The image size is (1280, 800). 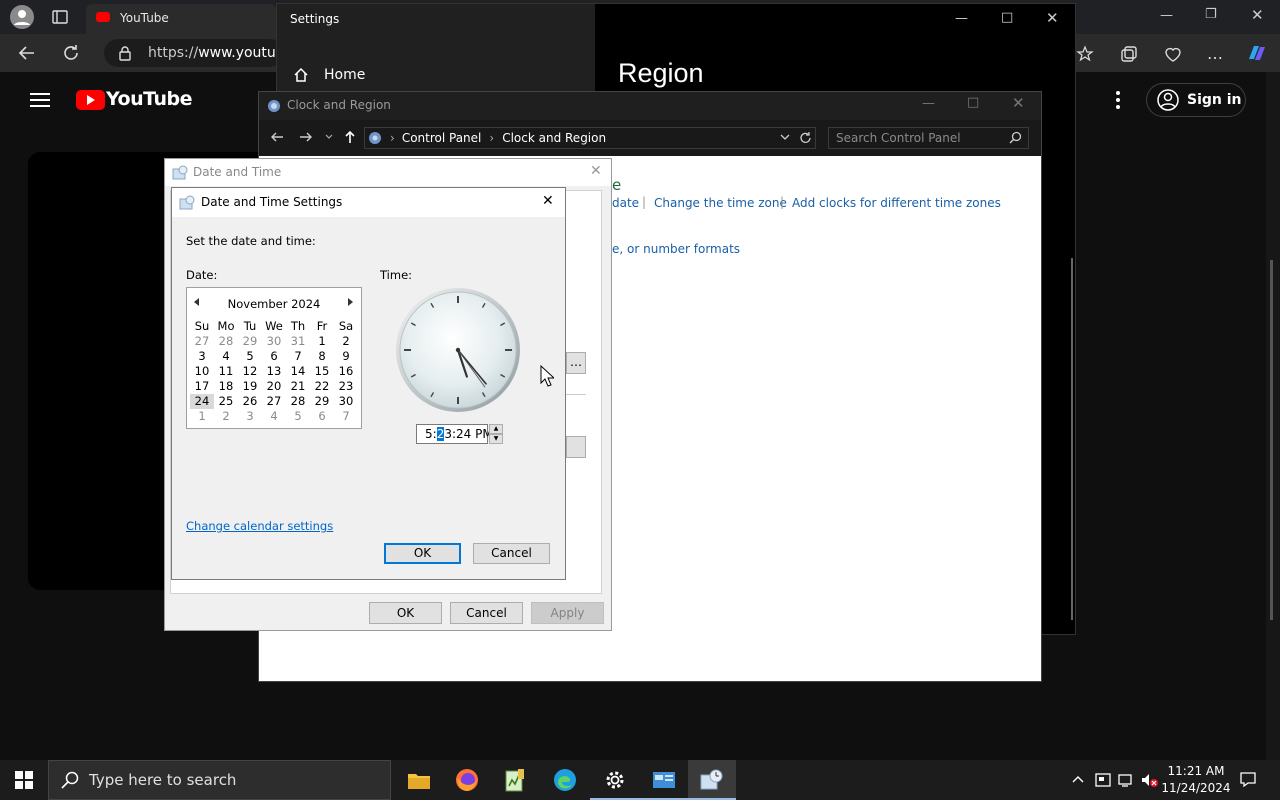 What do you see at coordinates (567, 613) in the screenshot?
I see `date-time-apply-button: Apply` at bounding box center [567, 613].